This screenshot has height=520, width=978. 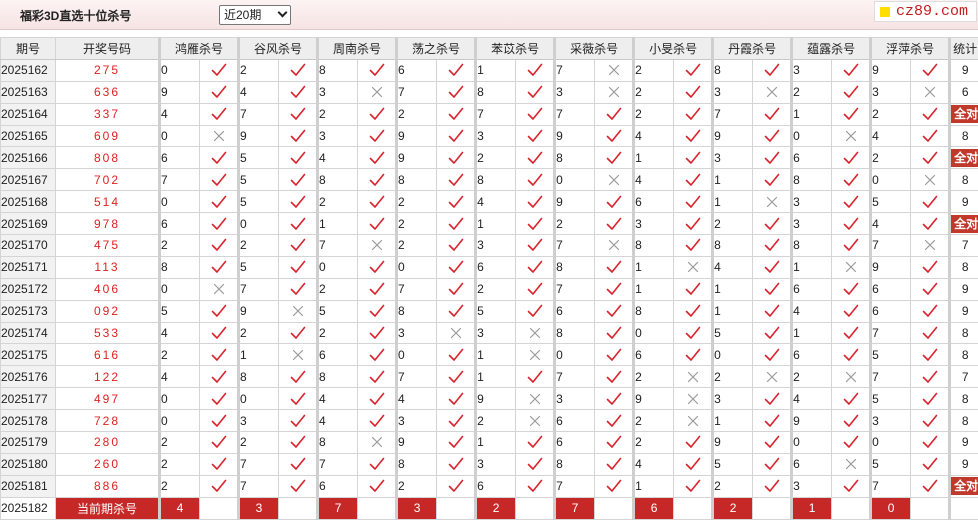 I want to click on period-select: 近20期, so click(x=255, y=15).